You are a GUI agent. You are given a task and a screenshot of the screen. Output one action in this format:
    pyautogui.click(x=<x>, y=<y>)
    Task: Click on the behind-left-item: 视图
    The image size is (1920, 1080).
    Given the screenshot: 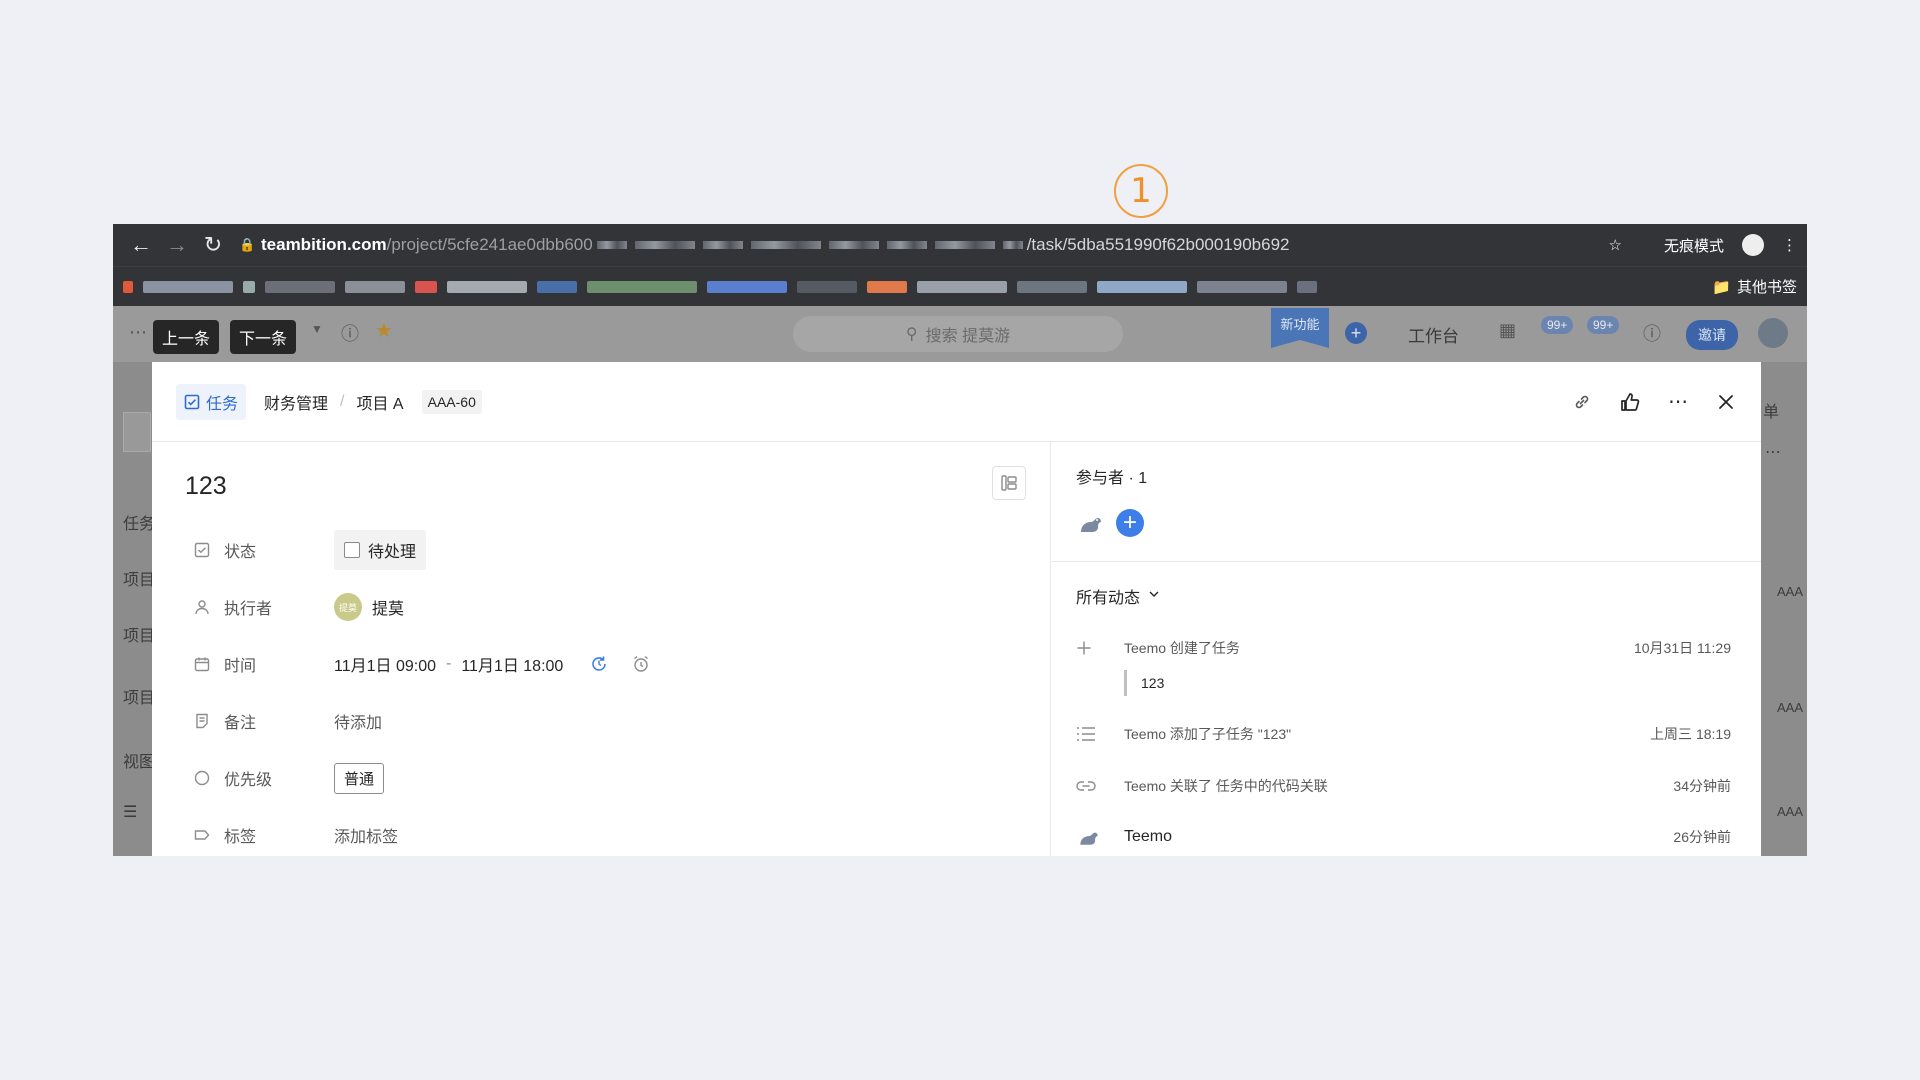 What is the action you would take?
    pyautogui.click(x=139, y=762)
    